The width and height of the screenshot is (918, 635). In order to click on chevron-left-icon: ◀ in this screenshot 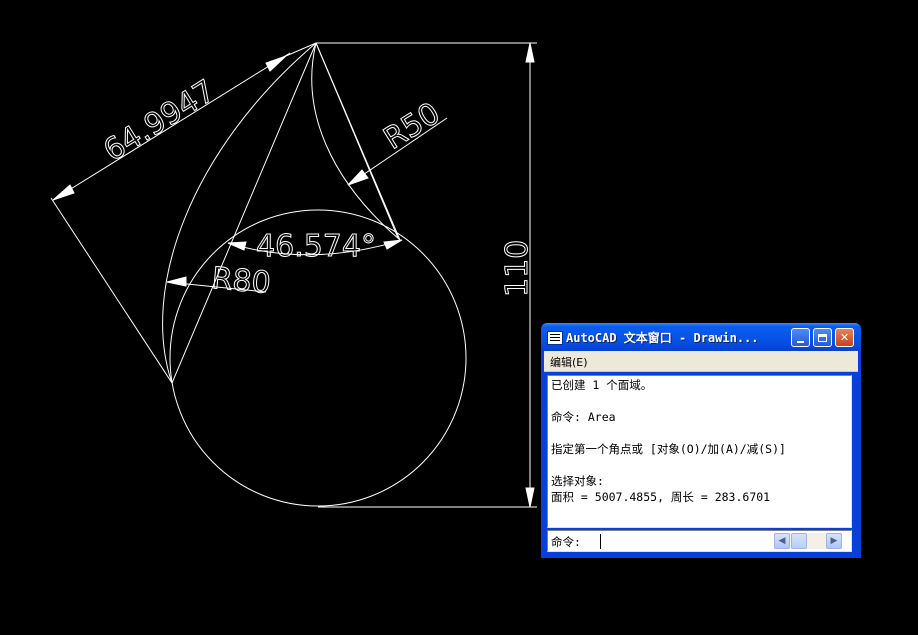, I will do `click(782, 541)`.